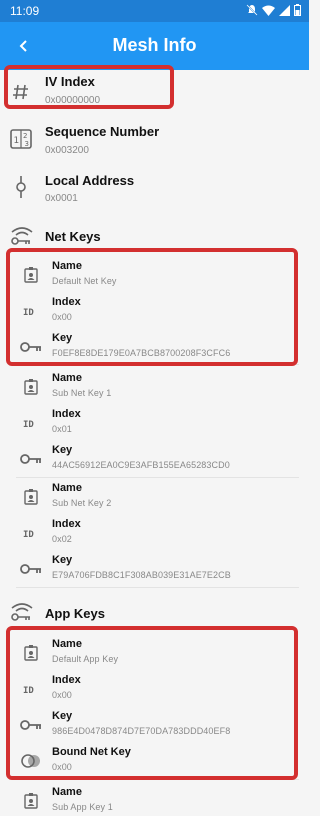 This screenshot has width=320, height=816. Describe the element at coordinates (141, 353) in the screenshot. I see `key-value: F0EF8E8DE179E0A7BCB8700208F3CFC6` at that location.